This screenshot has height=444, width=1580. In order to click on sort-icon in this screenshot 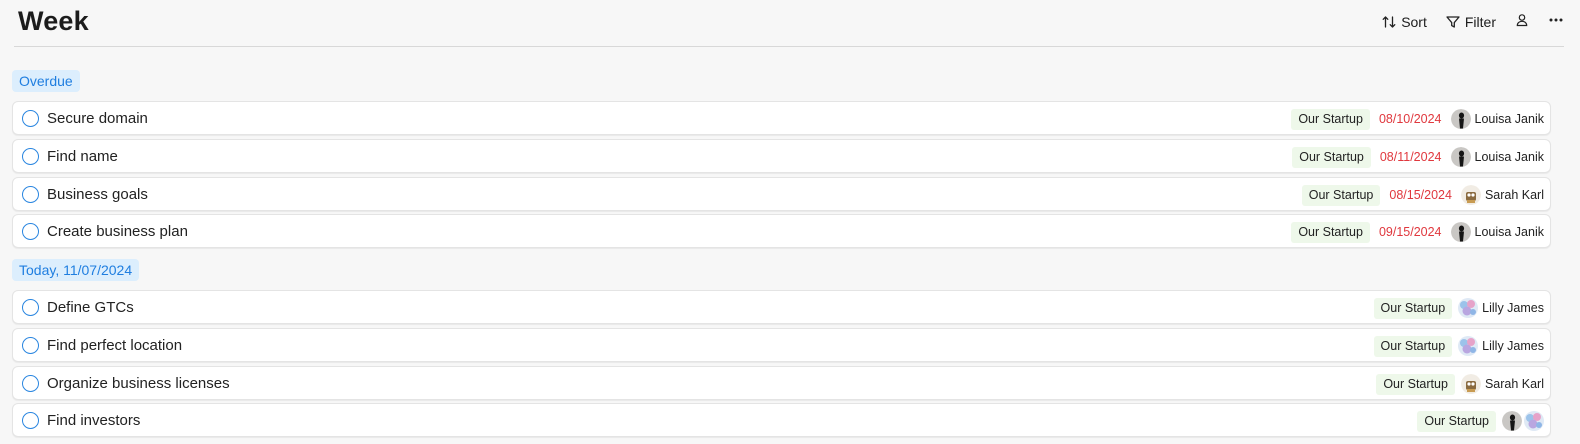, I will do `click(1389, 22)`.